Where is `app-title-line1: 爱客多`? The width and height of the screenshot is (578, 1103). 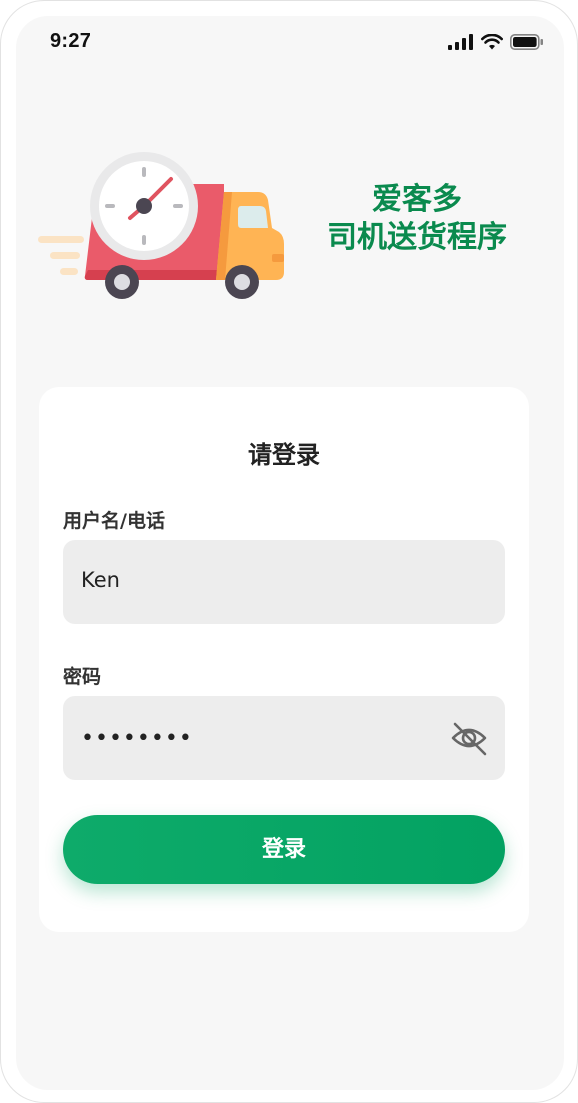 app-title-line1: 爱客多 is located at coordinates (417, 199).